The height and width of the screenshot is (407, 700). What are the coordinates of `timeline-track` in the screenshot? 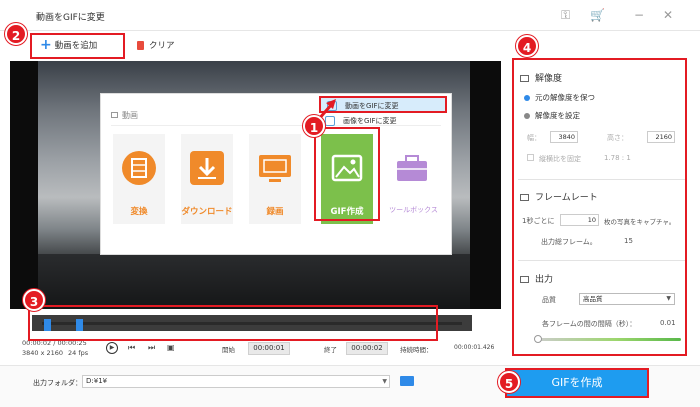 It's located at (252, 323).